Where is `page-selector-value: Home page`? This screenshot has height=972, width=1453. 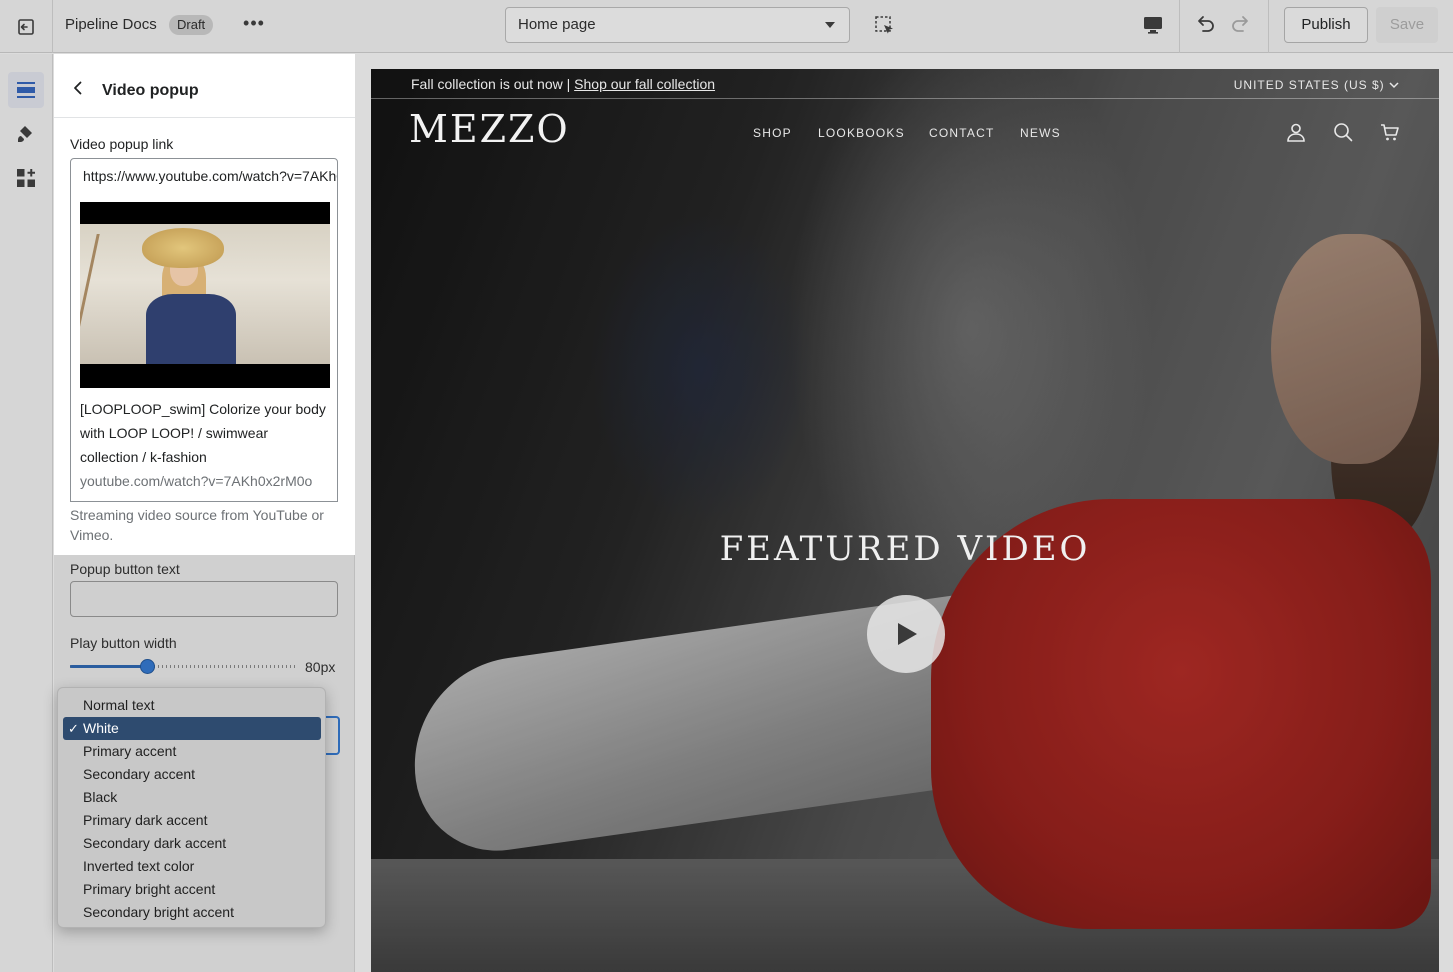
page-selector-value: Home page is located at coordinates (557, 24).